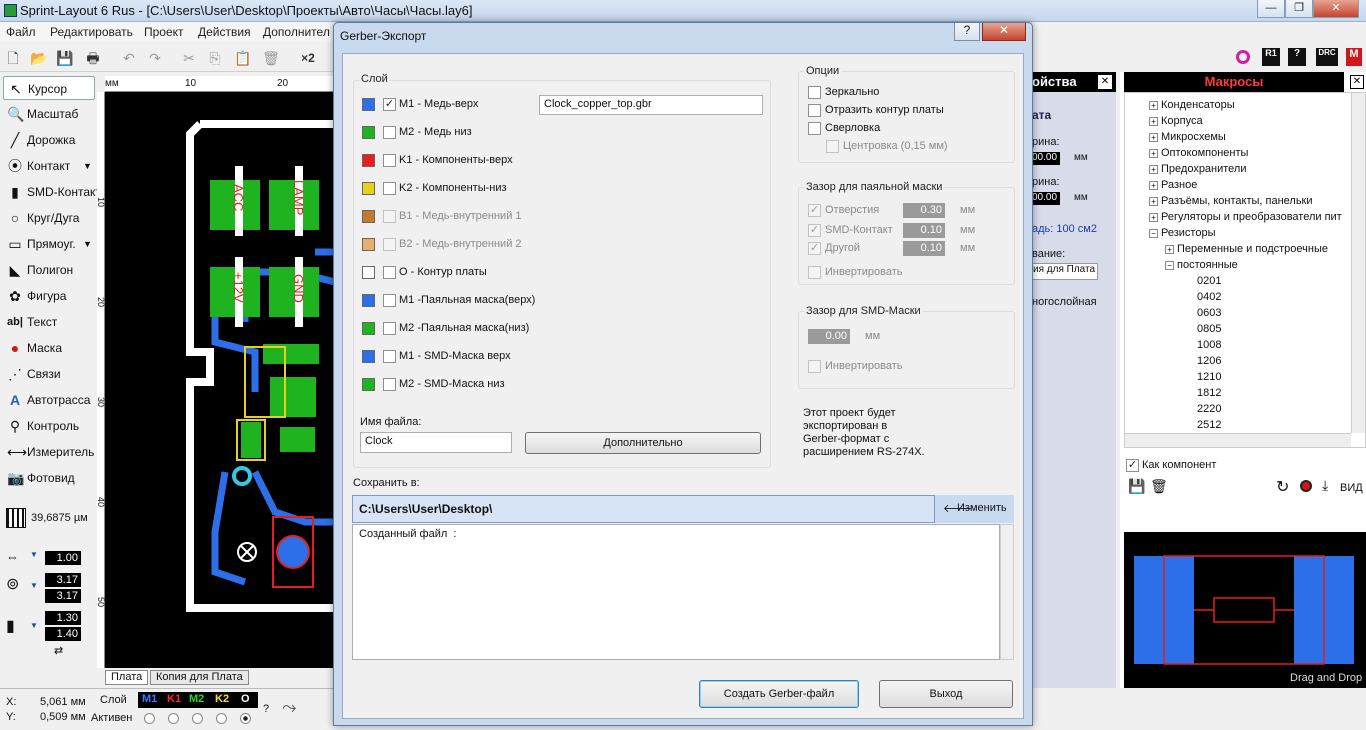 The image size is (1366, 730). I want to click on tree-leaf: 0201, so click(1209, 281).